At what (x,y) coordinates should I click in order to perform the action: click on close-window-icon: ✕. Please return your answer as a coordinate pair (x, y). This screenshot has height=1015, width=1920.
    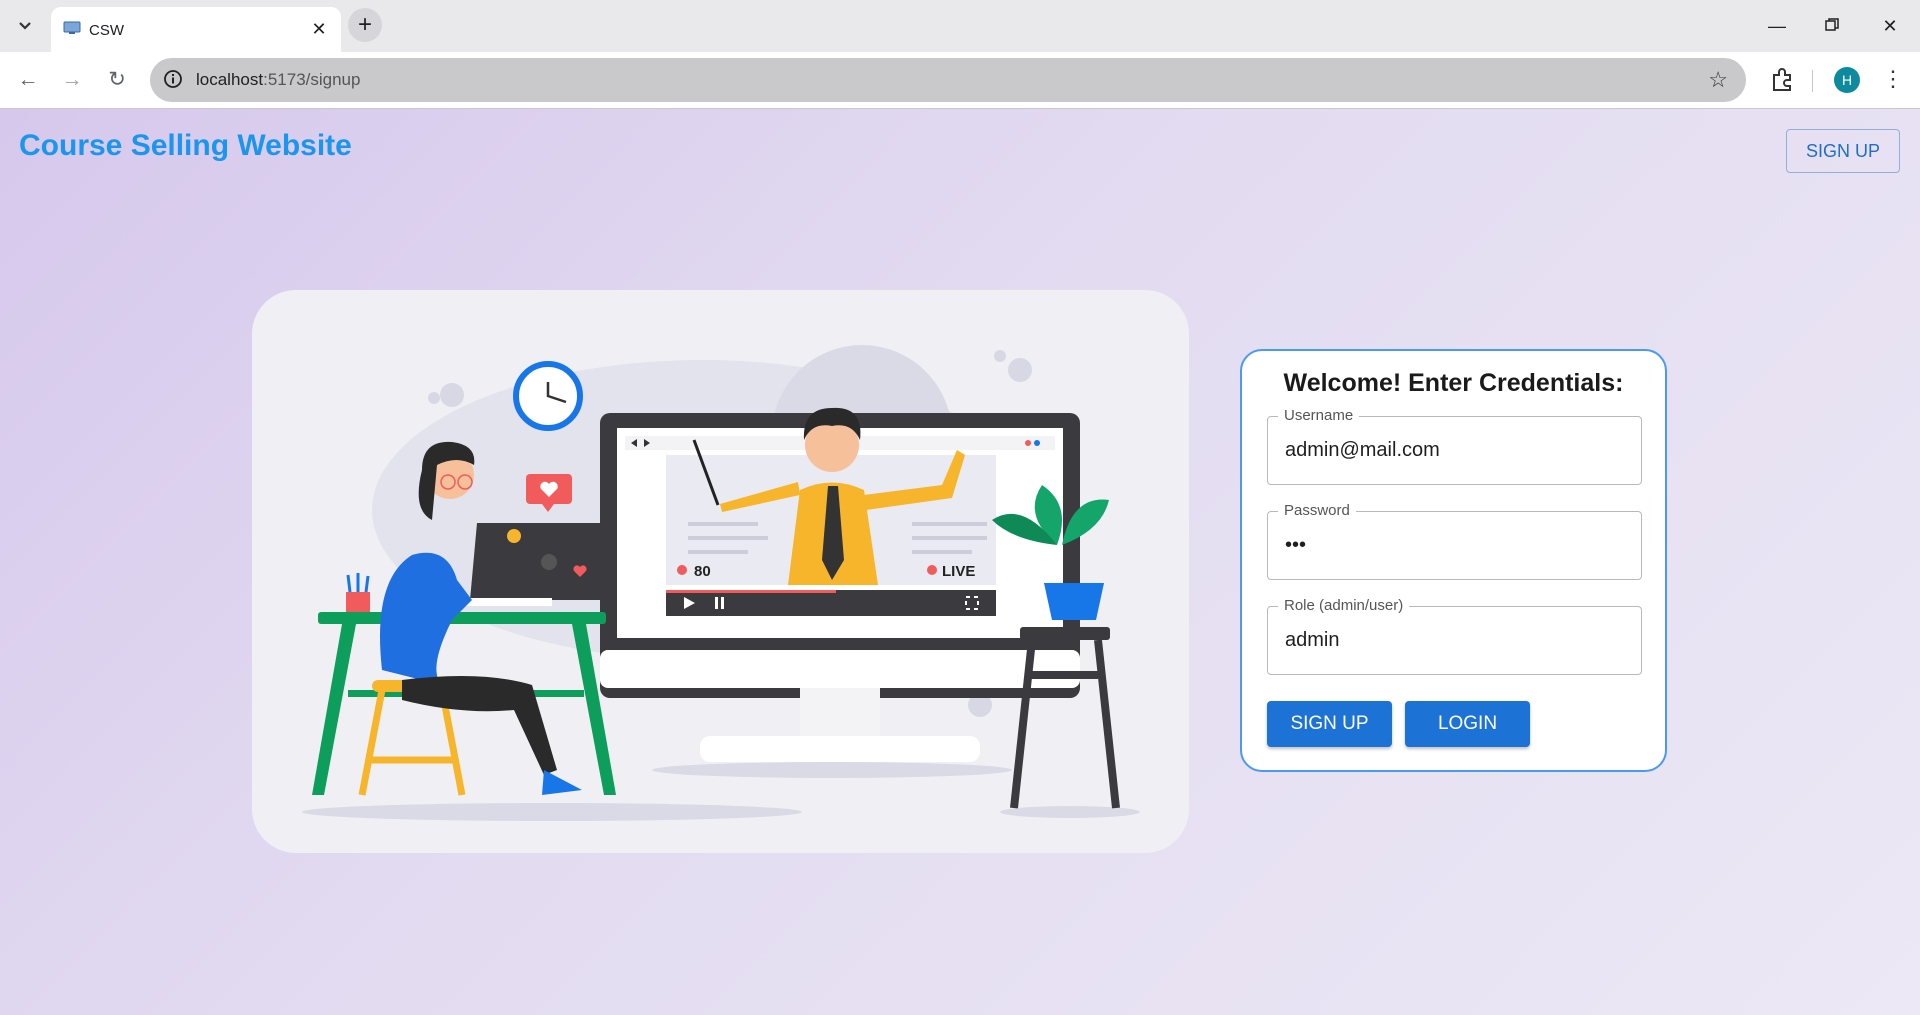
    Looking at the image, I should click on (1890, 26).